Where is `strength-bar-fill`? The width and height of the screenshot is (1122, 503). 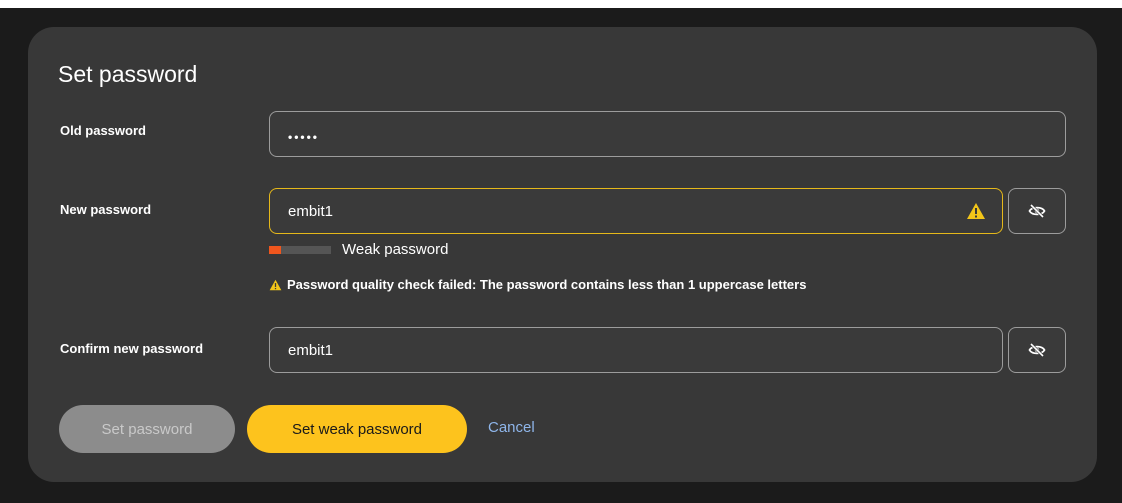 strength-bar-fill is located at coordinates (275, 249).